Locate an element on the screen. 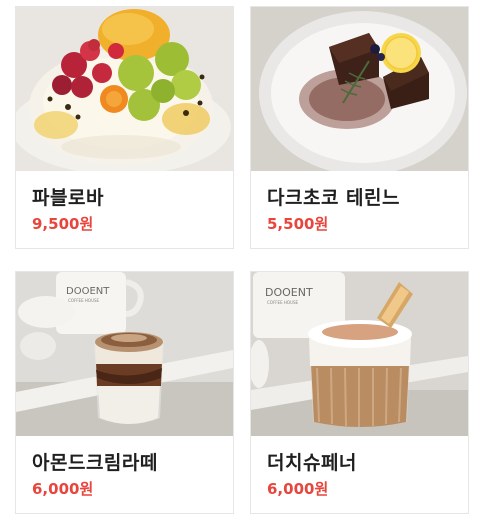 This screenshot has width=485, height=523. menu-item-name: 더치슈페너 is located at coordinates (312, 463).